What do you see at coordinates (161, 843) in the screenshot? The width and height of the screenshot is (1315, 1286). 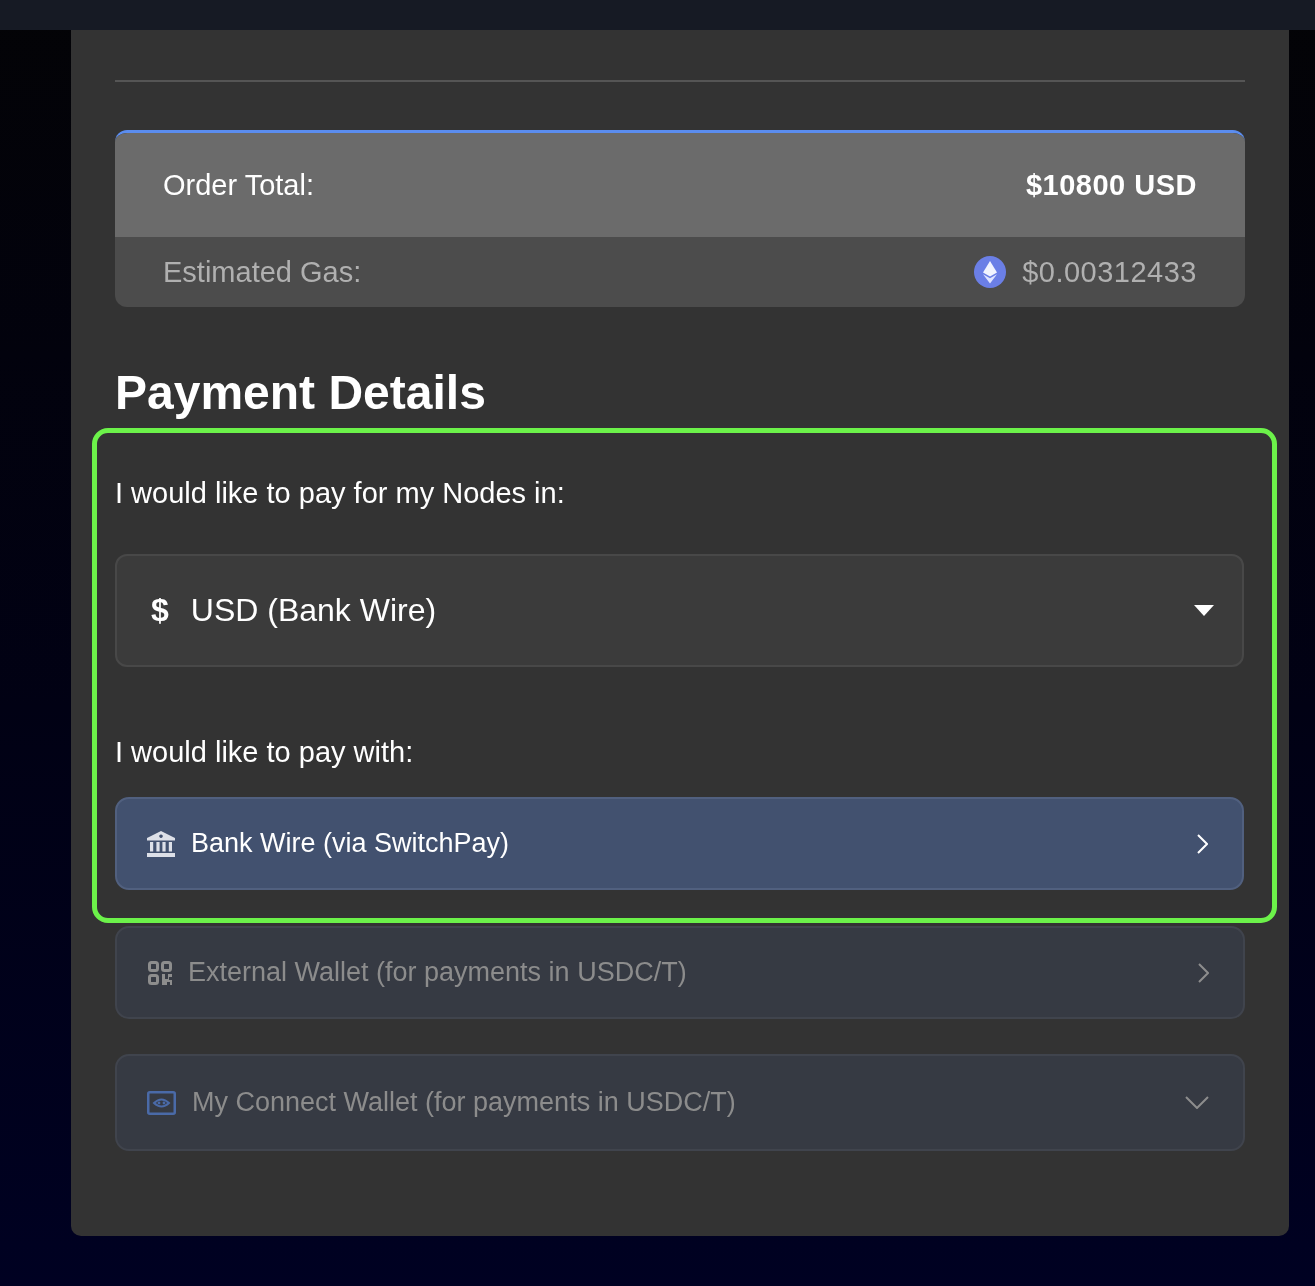 I see `bank-icon` at bounding box center [161, 843].